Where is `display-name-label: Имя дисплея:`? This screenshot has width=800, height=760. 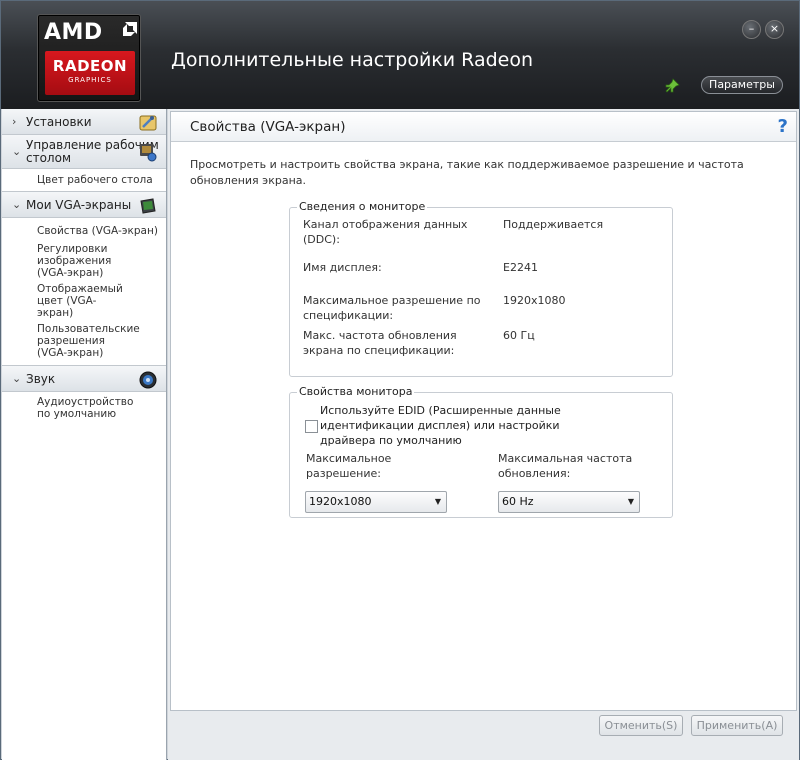
display-name-label: Имя дисплея: is located at coordinates (342, 267).